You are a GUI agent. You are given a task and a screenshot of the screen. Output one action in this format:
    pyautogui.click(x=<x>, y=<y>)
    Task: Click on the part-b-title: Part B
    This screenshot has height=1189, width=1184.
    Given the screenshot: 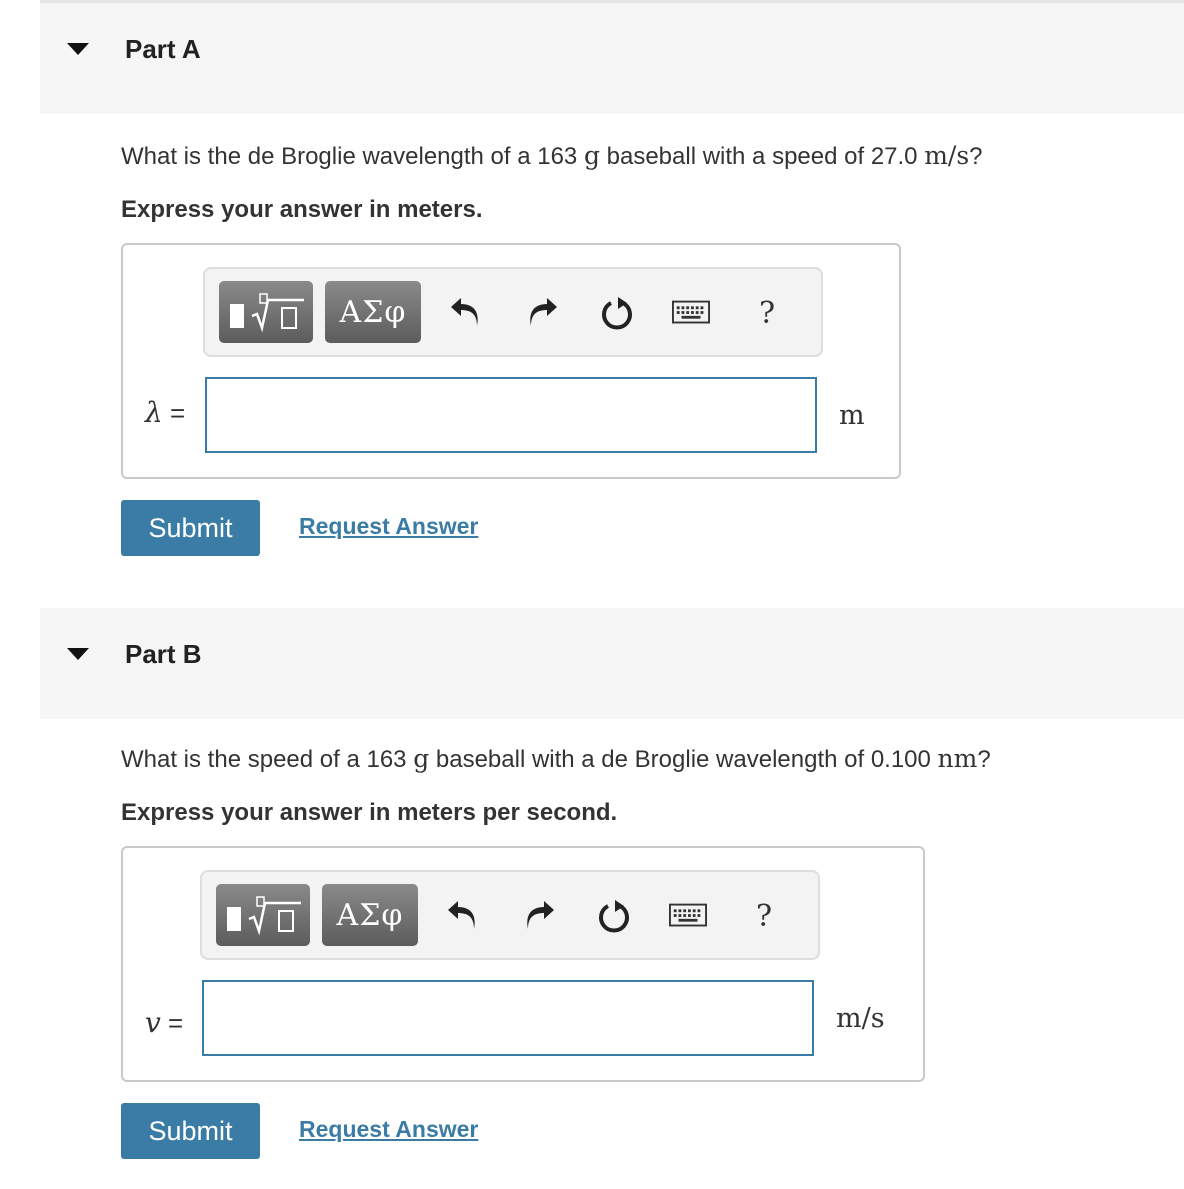 What is the action you would take?
    pyautogui.click(x=163, y=654)
    